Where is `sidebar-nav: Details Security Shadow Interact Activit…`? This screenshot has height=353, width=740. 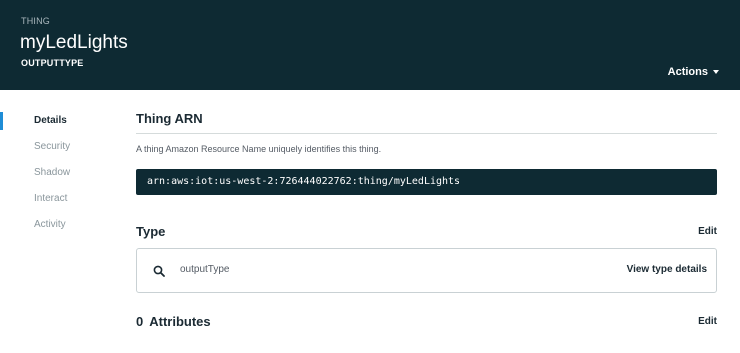
sidebar-nav: Details Security Shadow Interact Activit… is located at coordinates (50, 173).